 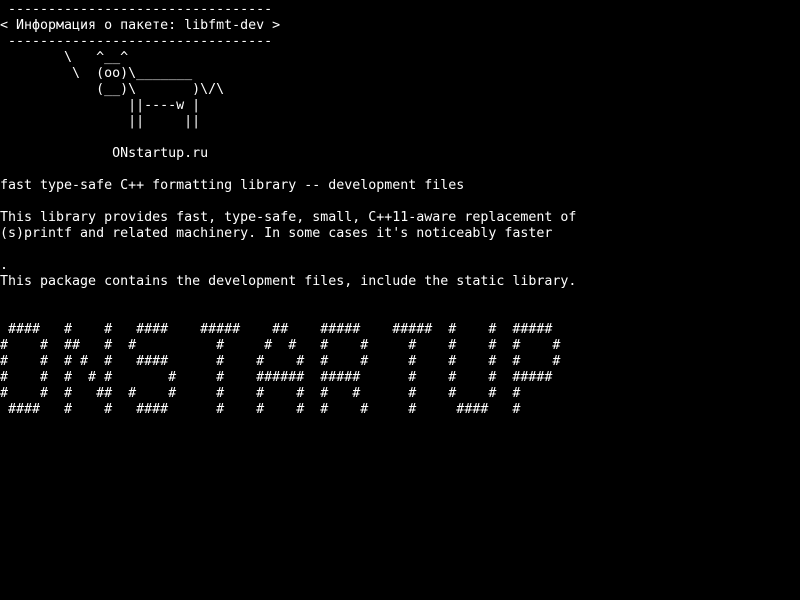 What do you see at coordinates (104, 153) in the screenshot?
I see `site-name: ONstartup.ru` at bounding box center [104, 153].